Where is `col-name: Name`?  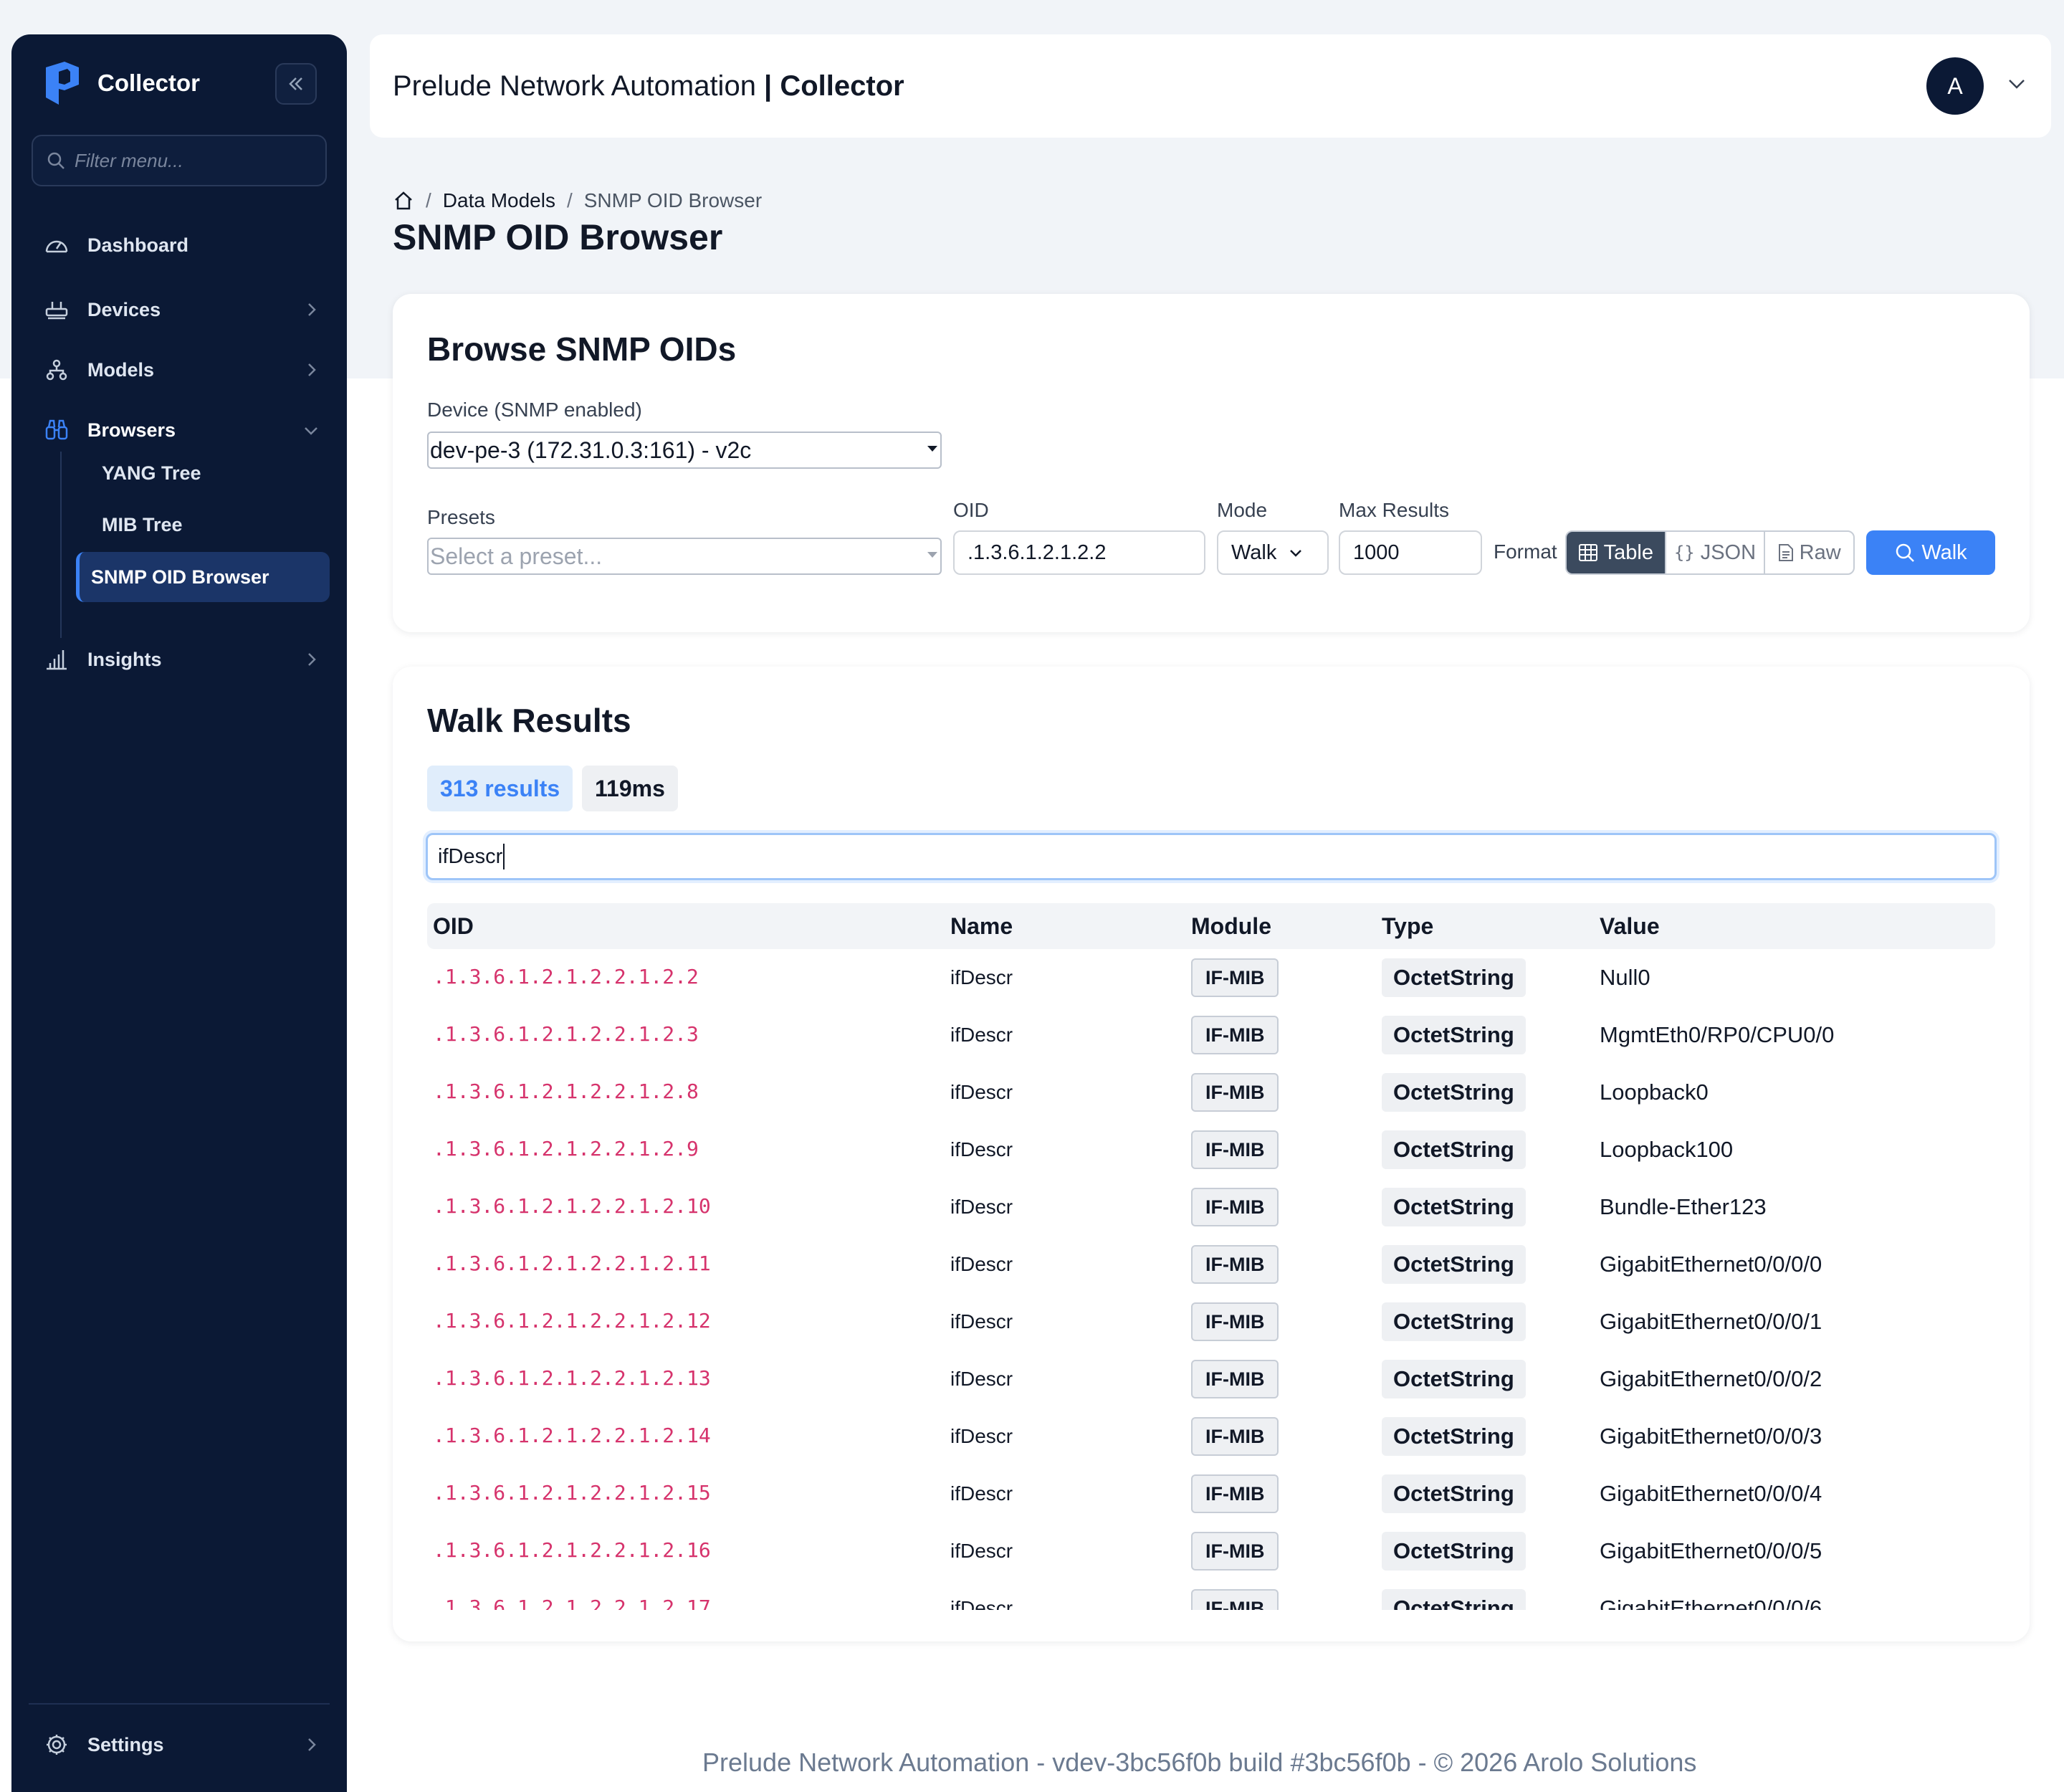 col-name: Name is located at coordinates (982, 926).